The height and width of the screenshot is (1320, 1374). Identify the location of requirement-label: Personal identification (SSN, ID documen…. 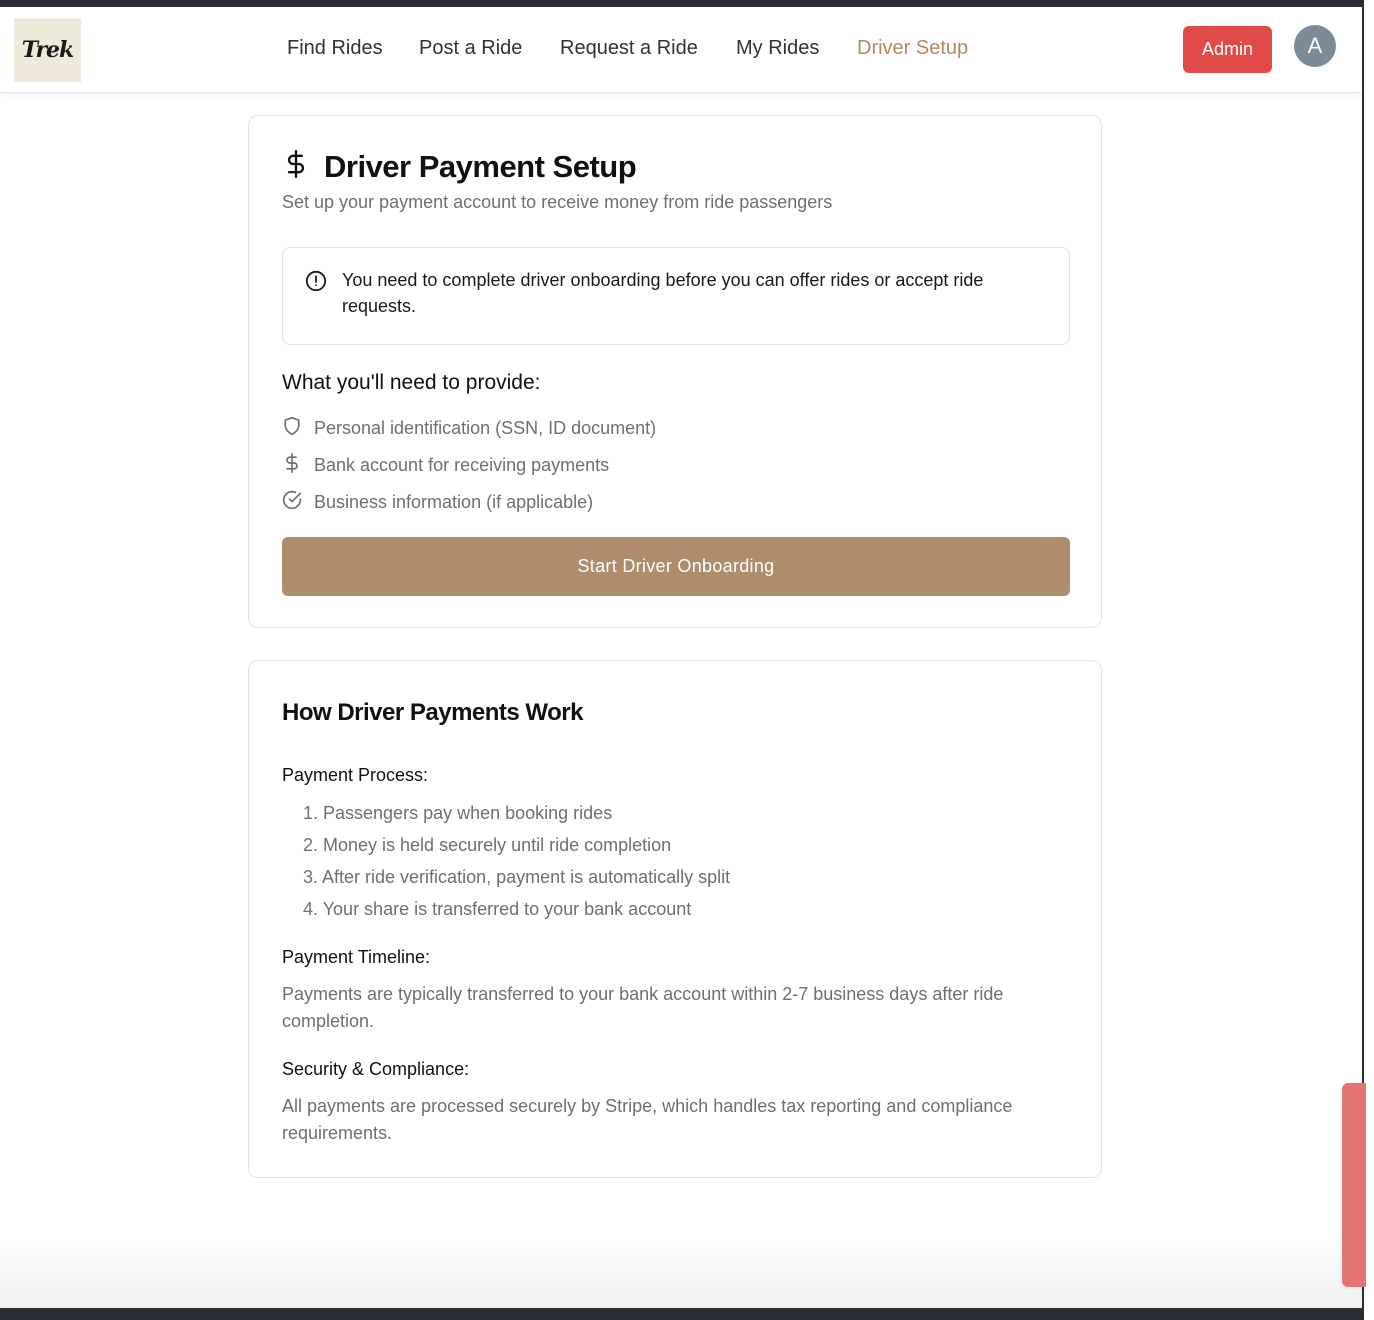
(485, 428).